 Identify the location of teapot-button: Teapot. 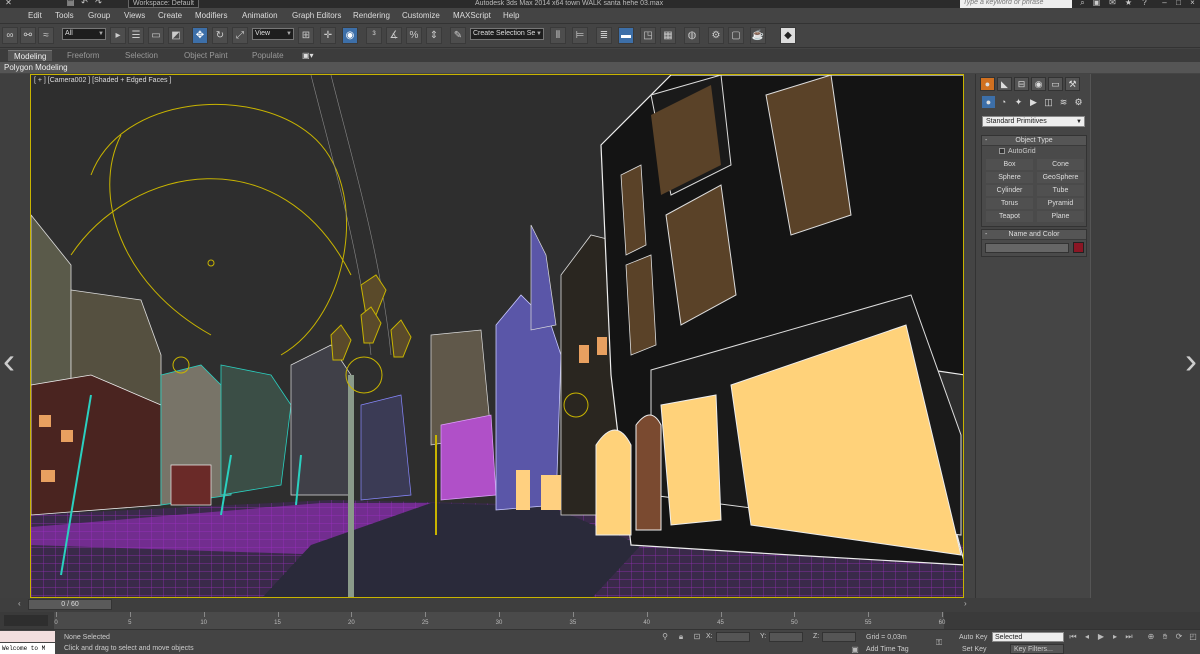
(1009, 216).